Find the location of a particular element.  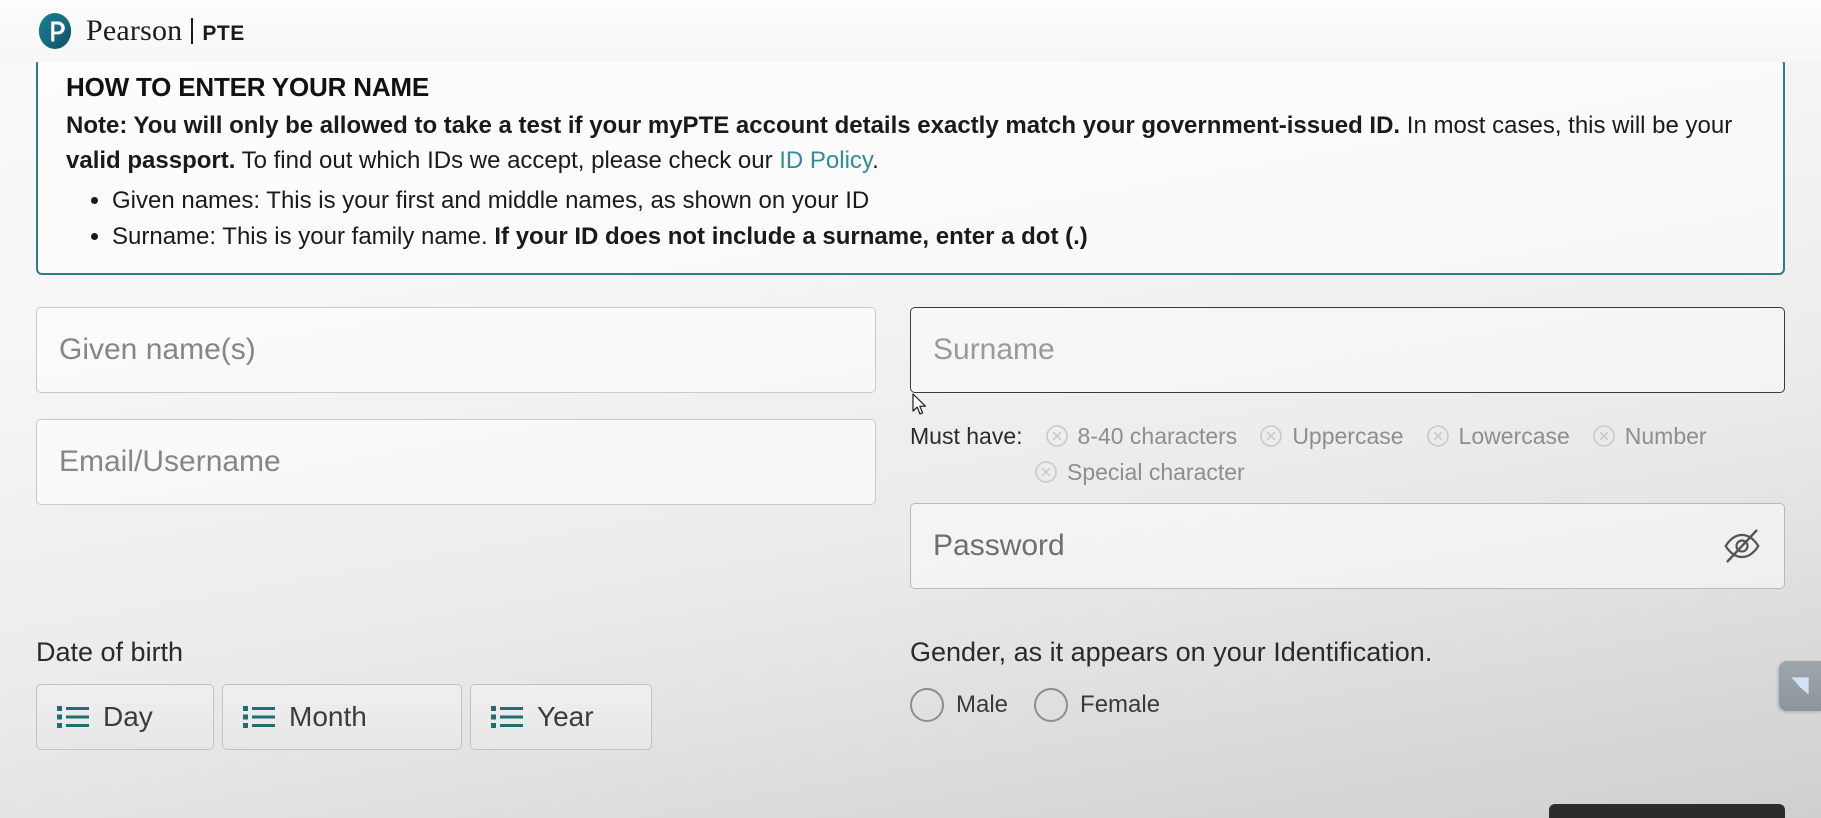

date-of-birth-label: Date of birth is located at coordinates (110, 651).